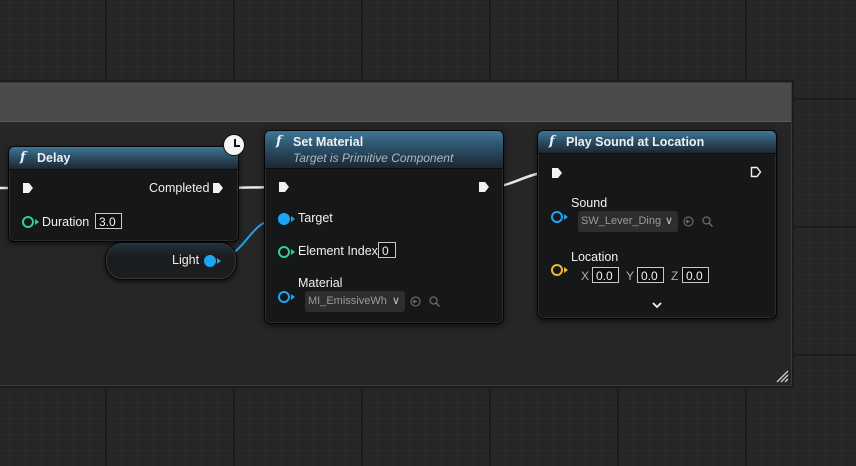 Image resolution: width=856 pixels, height=466 pixels. Describe the element at coordinates (635, 142) in the screenshot. I see `node-title: Play Sound at Location` at that location.